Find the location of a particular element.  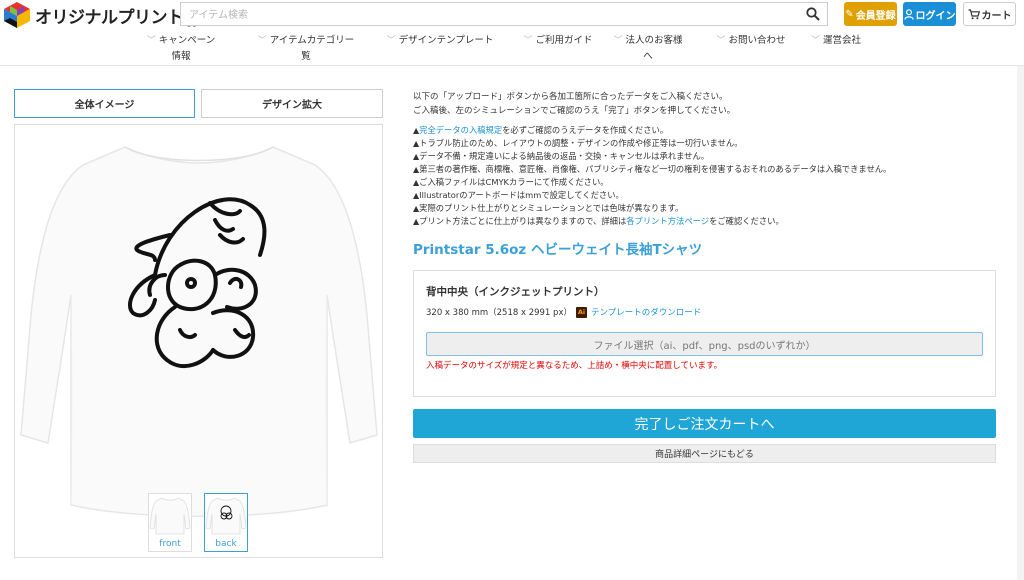

nav-item-label: 法人のお客様へ is located at coordinates (654, 48).